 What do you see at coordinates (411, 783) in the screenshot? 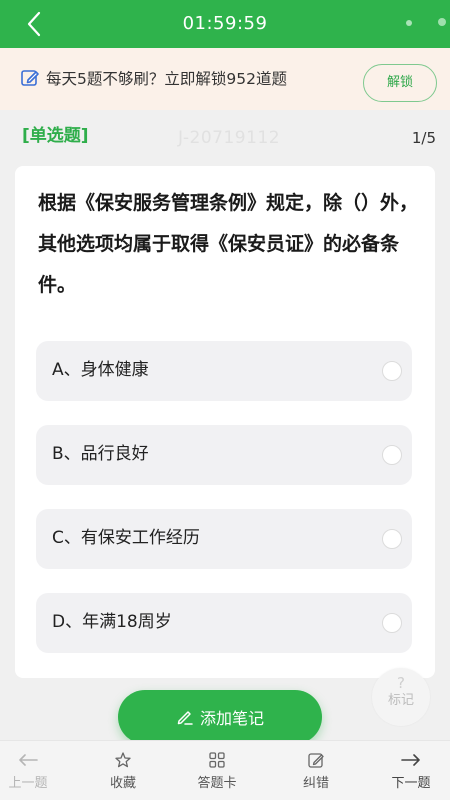
I see `nav-label: 下一题` at bounding box center [411, 783].